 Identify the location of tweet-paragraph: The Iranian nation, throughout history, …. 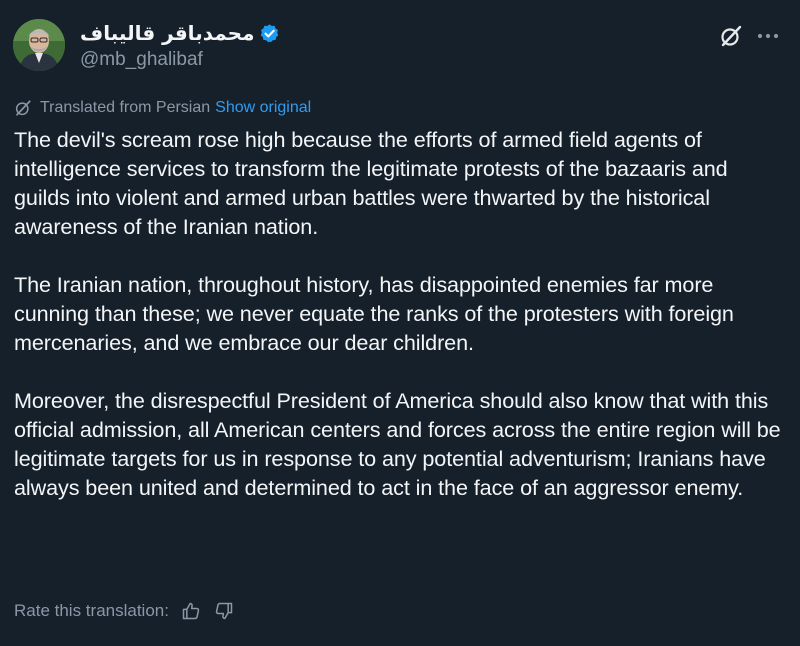
(374, 313).